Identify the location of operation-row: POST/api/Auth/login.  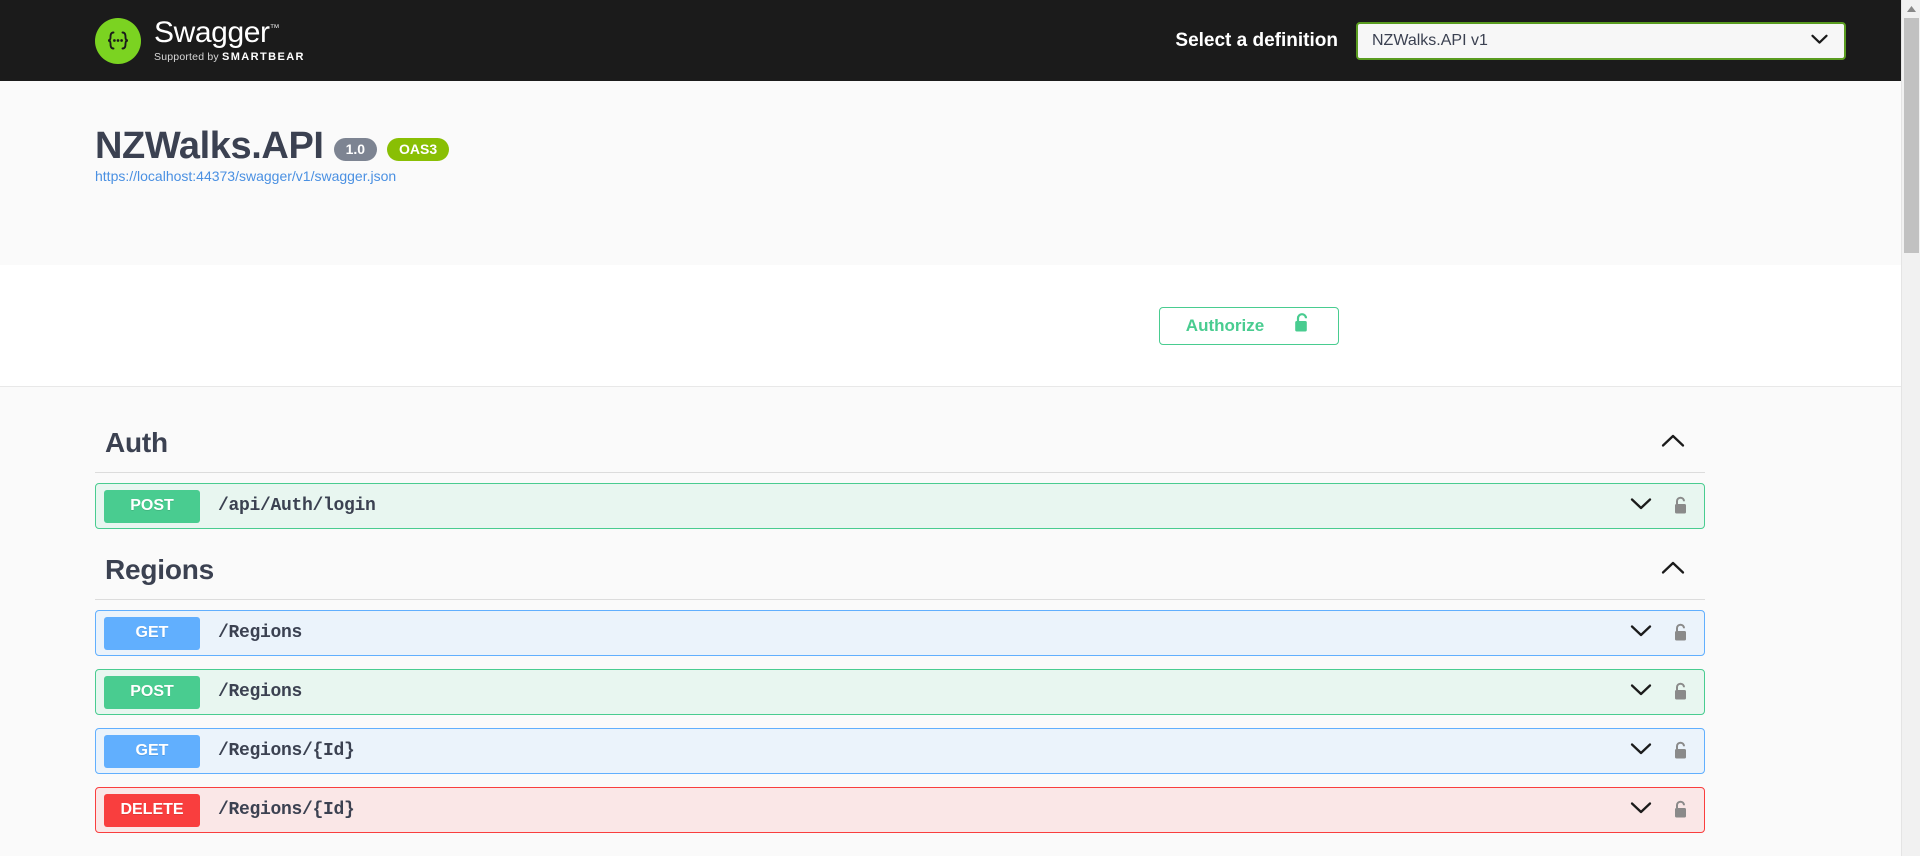
(900, 506).